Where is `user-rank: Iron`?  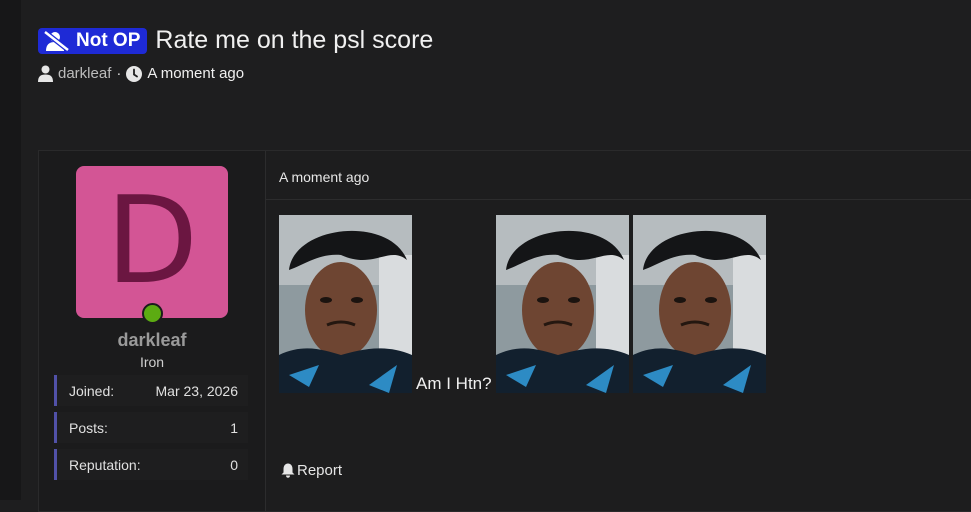 user-rank: Iron is located at coordinates (152, 362).